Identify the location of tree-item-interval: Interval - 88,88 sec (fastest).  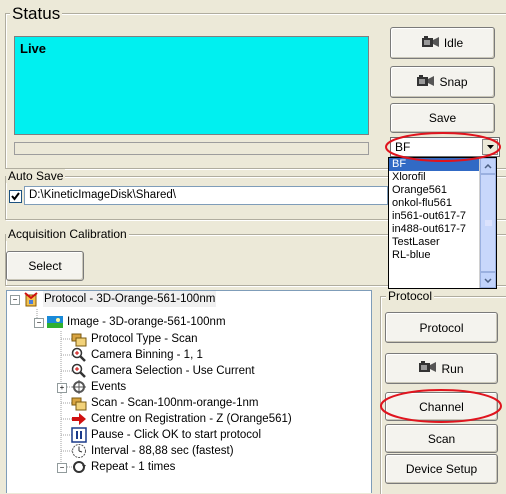
(152, 451).